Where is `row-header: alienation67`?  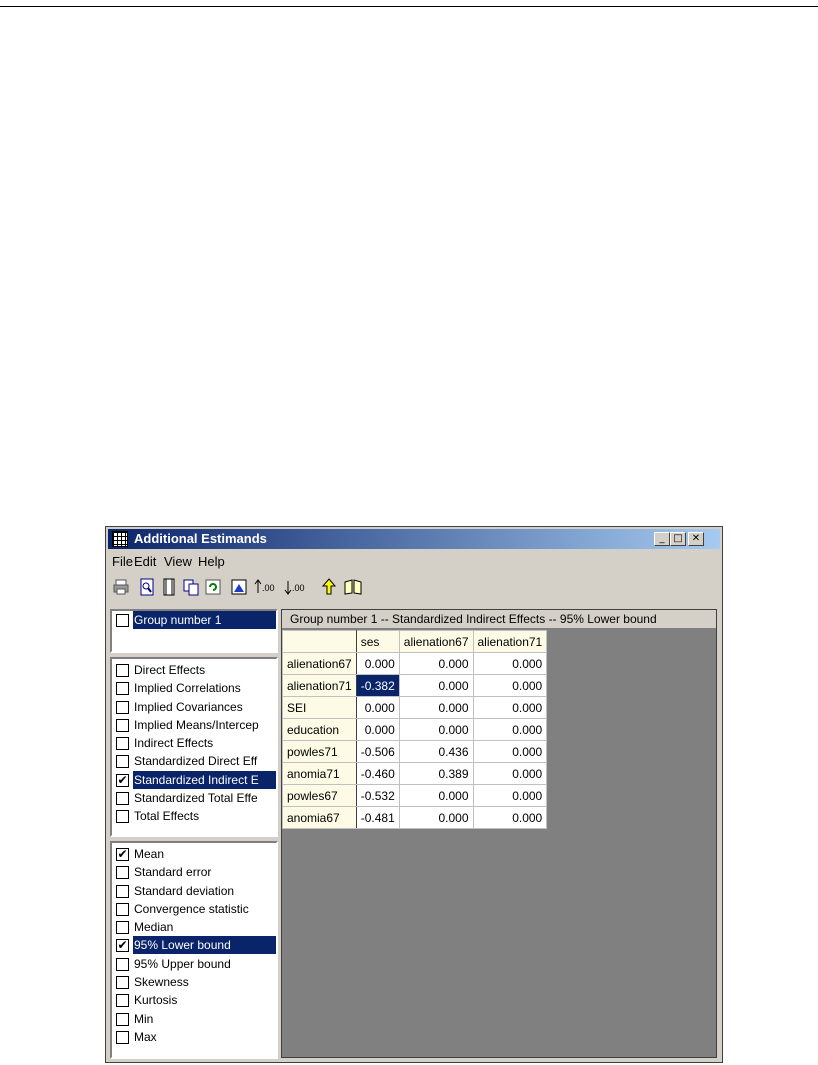
row-header: alienation67 is located at coordinates (319, 663).